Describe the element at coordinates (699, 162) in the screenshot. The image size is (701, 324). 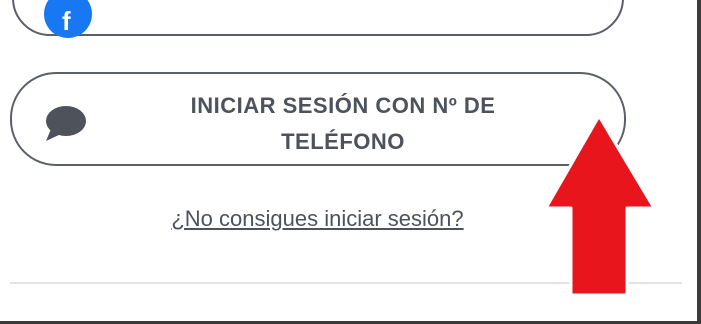
I see `window-edge-right` at that location.